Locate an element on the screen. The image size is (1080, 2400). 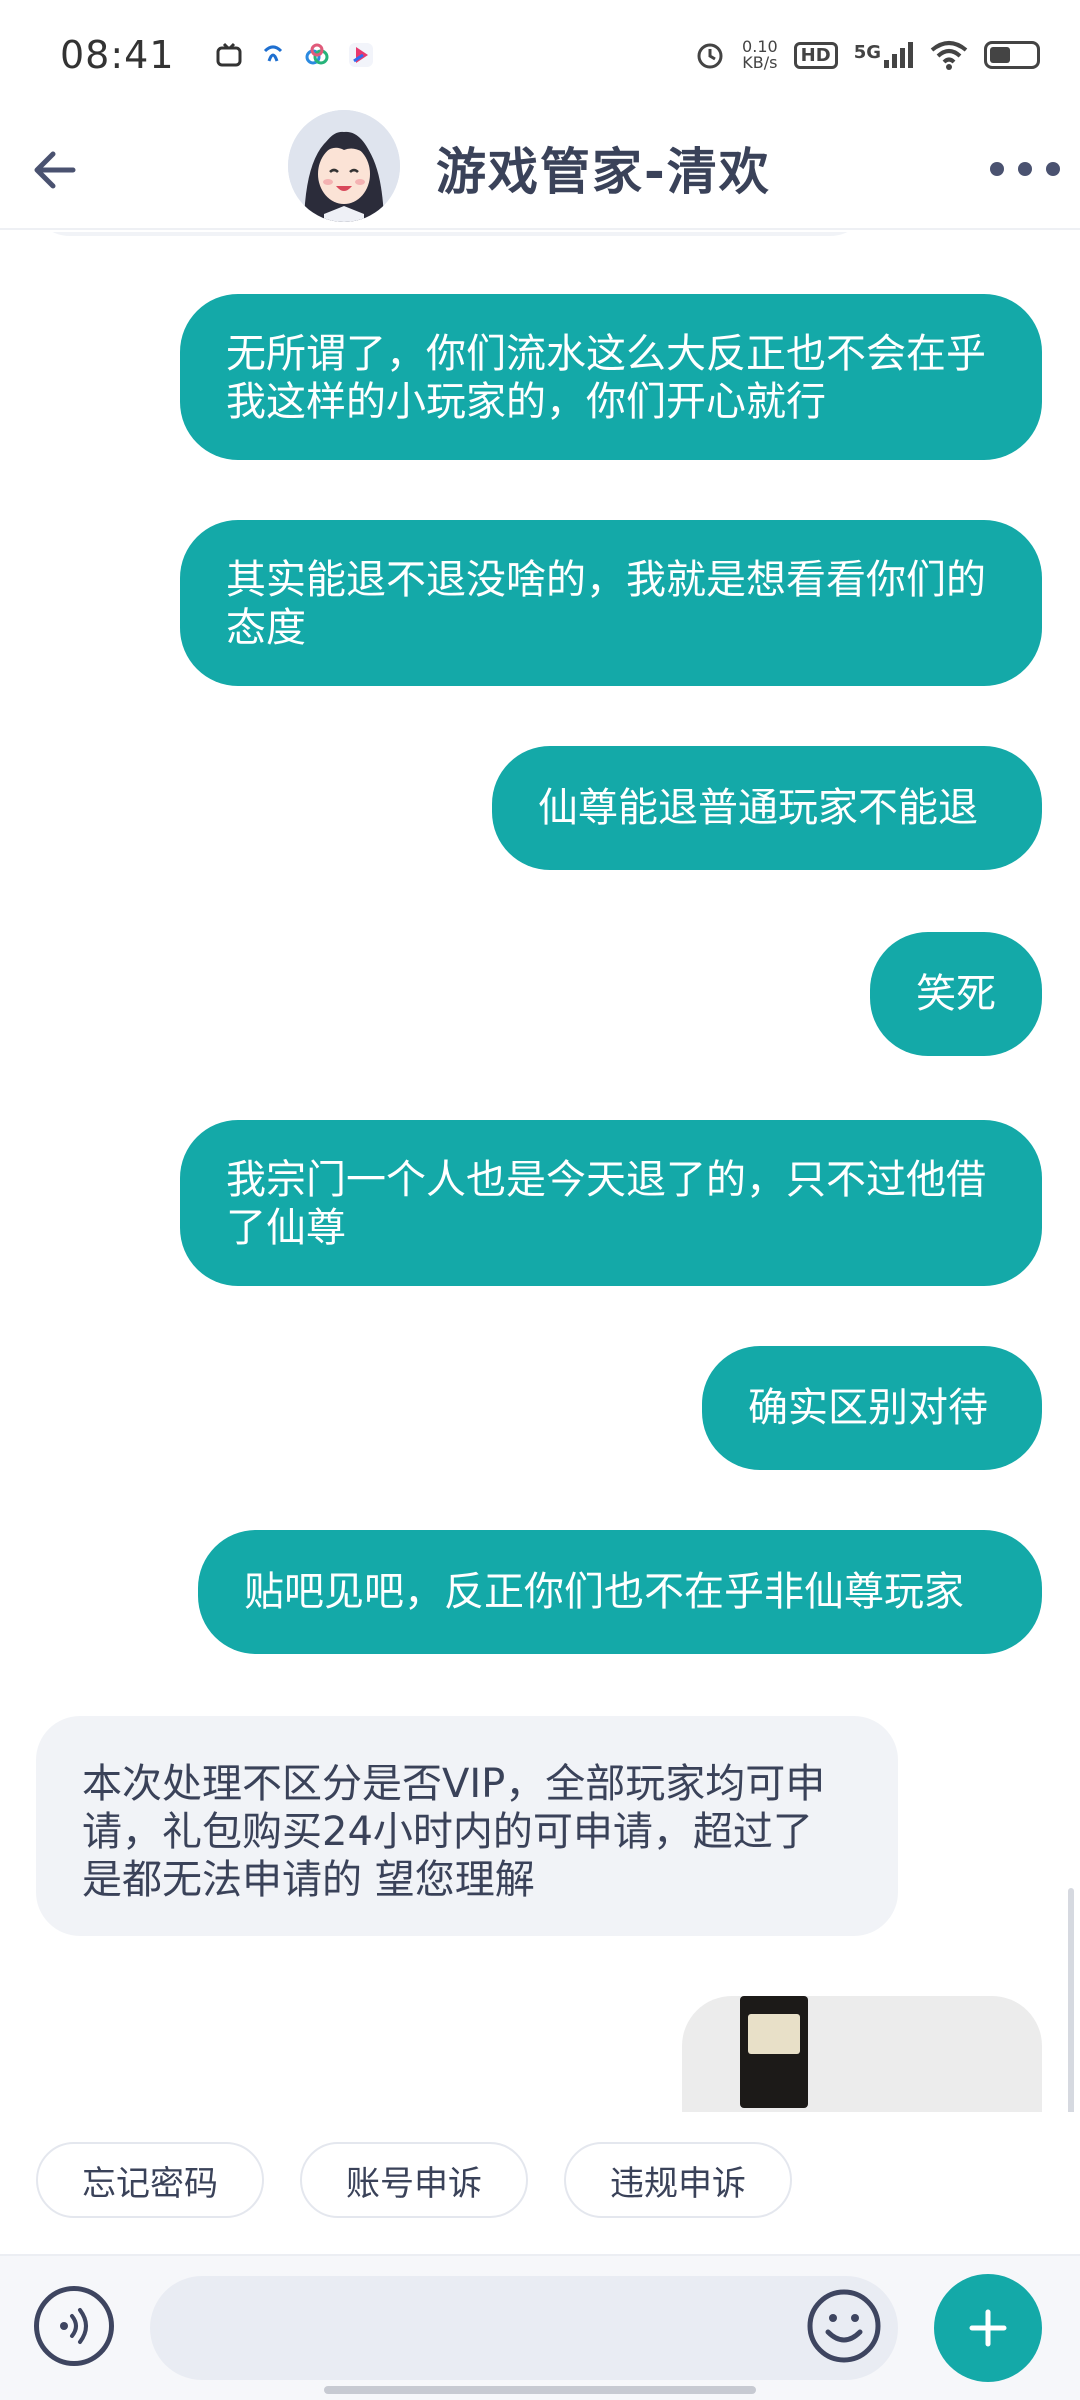
voice-wave-icon is located at coordinates (74, 2326).